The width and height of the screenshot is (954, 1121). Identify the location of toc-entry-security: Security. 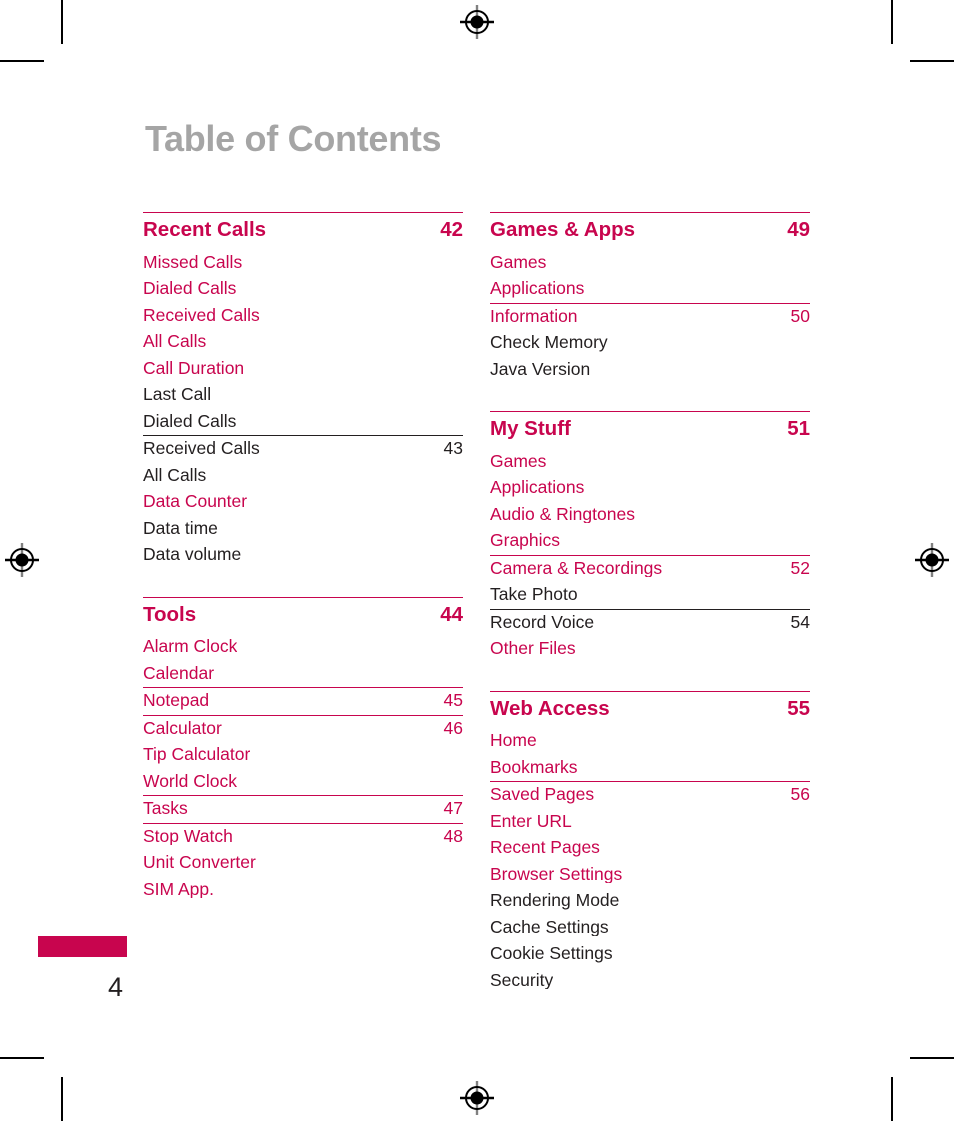
(650, 981).